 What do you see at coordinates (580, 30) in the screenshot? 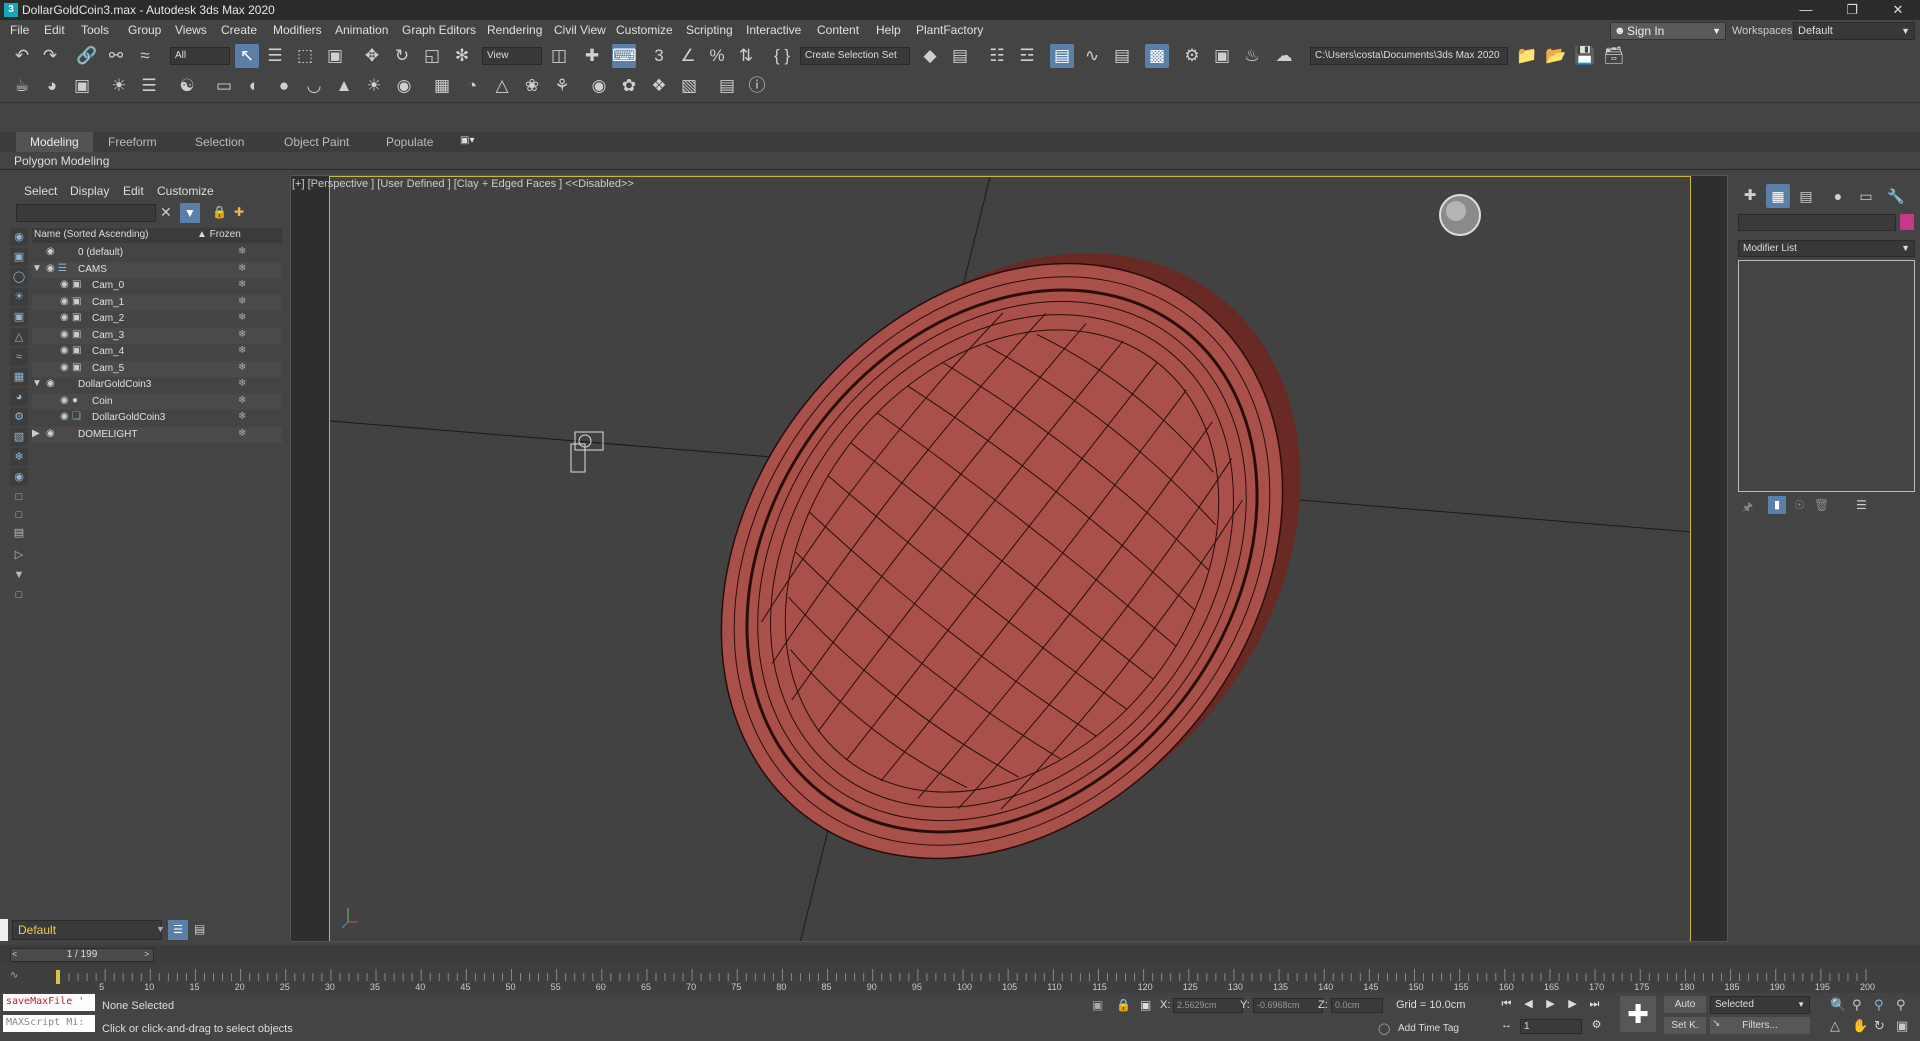
I see `menu-civil-view: Civil View` at bounding box center [580, 30].